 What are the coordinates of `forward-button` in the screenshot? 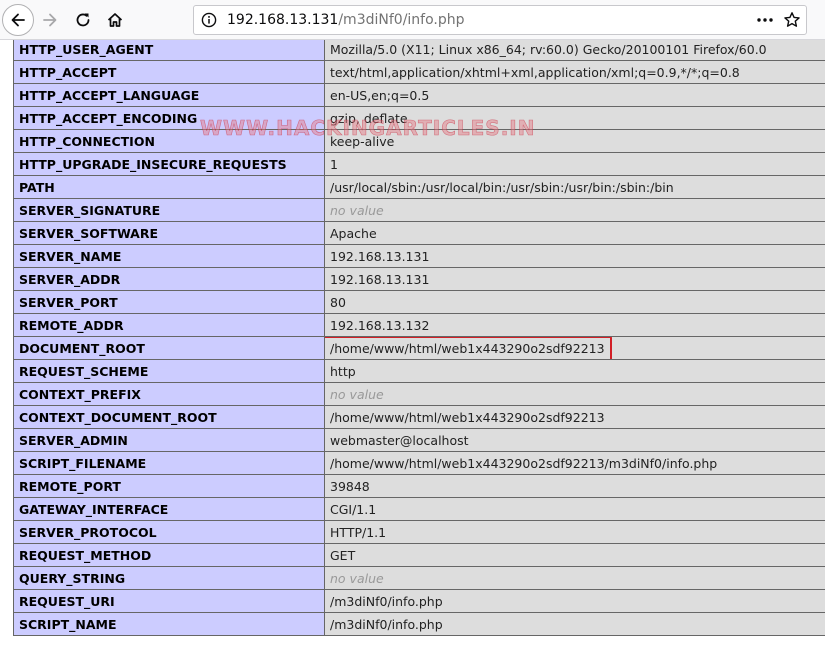 It's located at (50, 20).